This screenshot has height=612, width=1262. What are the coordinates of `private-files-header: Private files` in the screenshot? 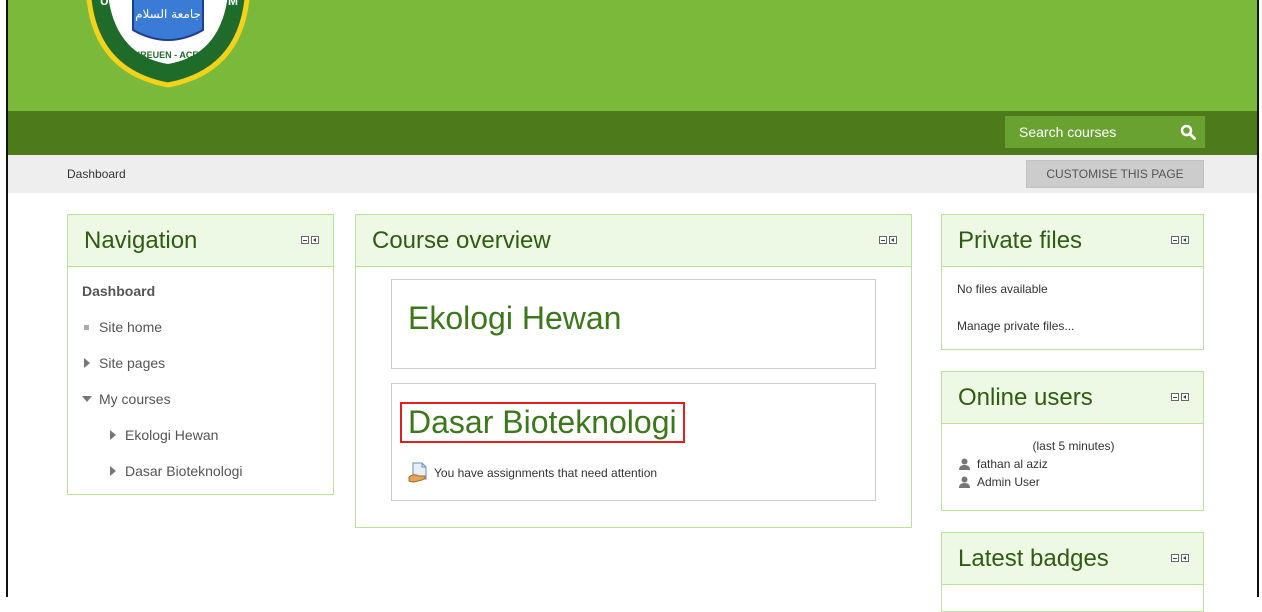 It's located at (1072, 241).